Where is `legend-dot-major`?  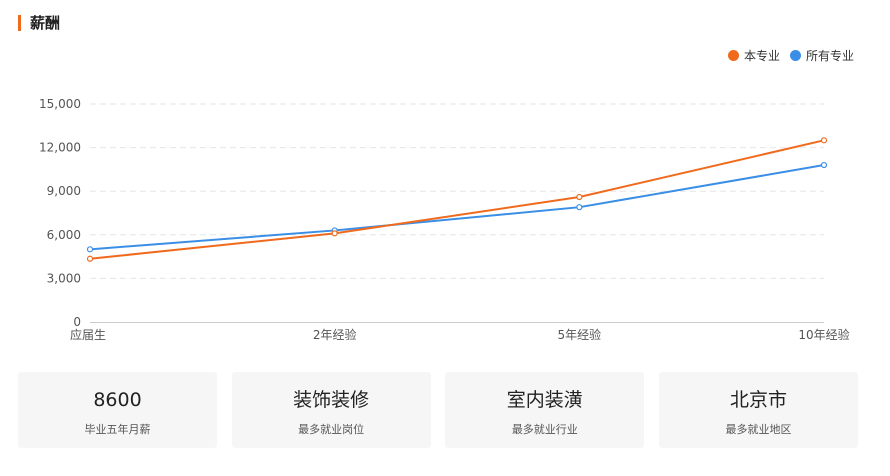 legend-dot-major is located at coordinates (733, 55).